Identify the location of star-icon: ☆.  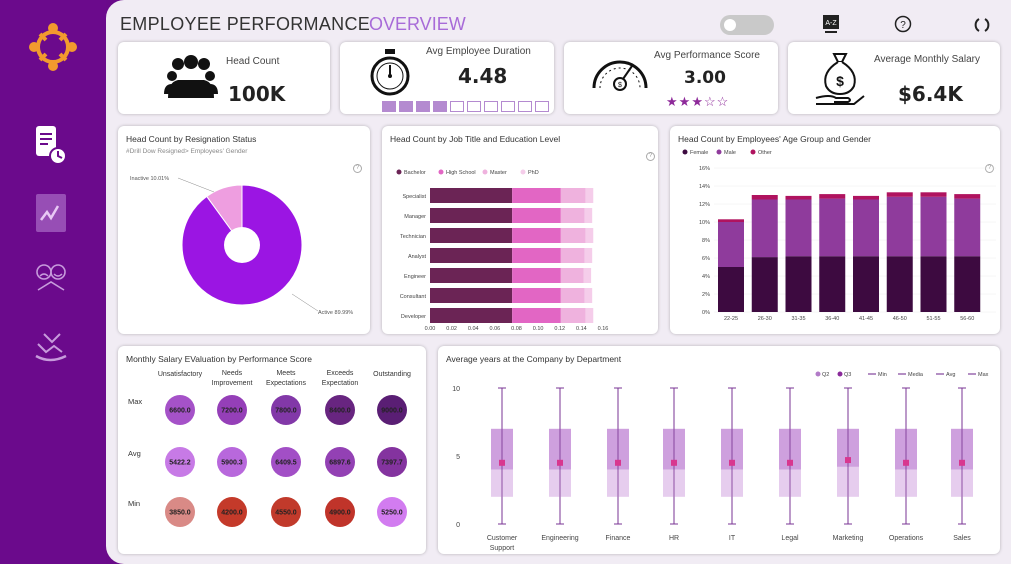
(710, 101).